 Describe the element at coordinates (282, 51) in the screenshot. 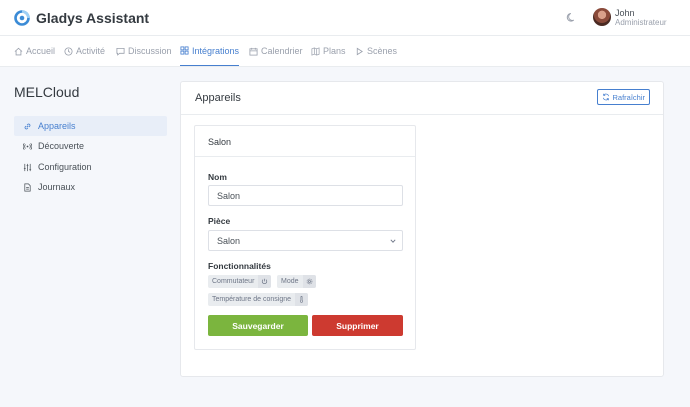

I see `tab-label: Calendrier` at that location.